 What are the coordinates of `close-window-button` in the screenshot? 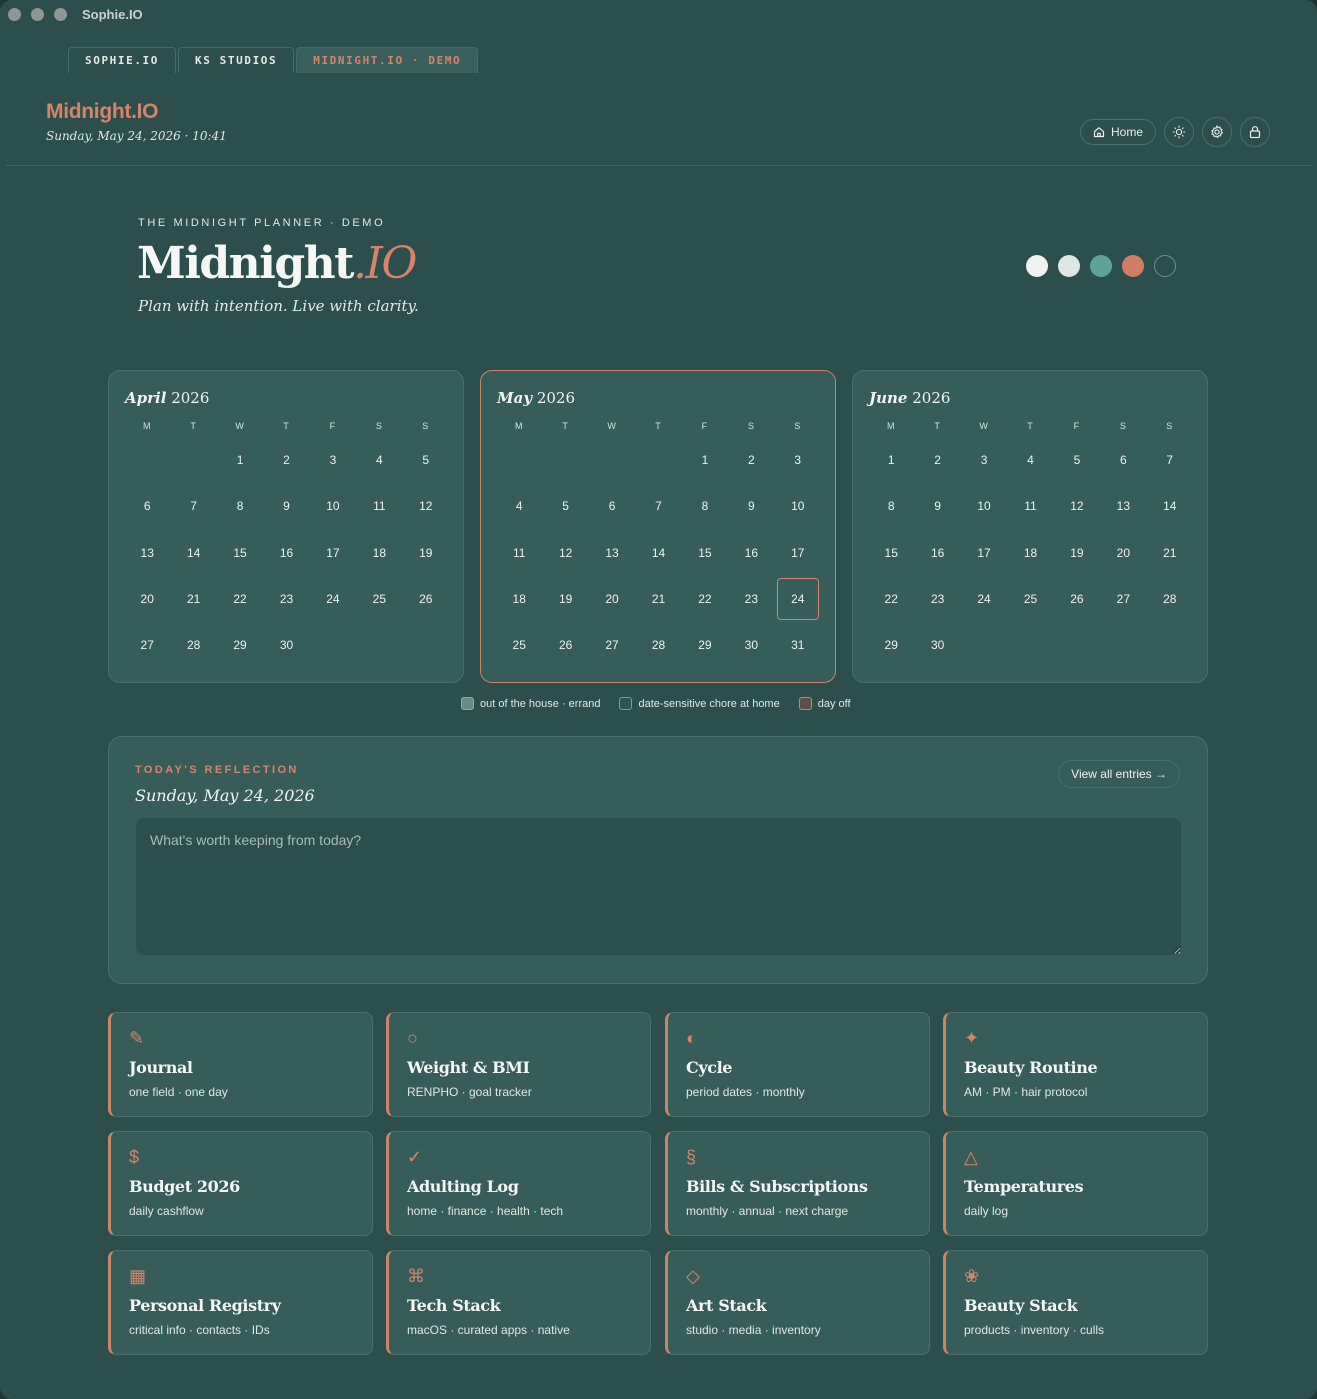 It's located at (14, 14).